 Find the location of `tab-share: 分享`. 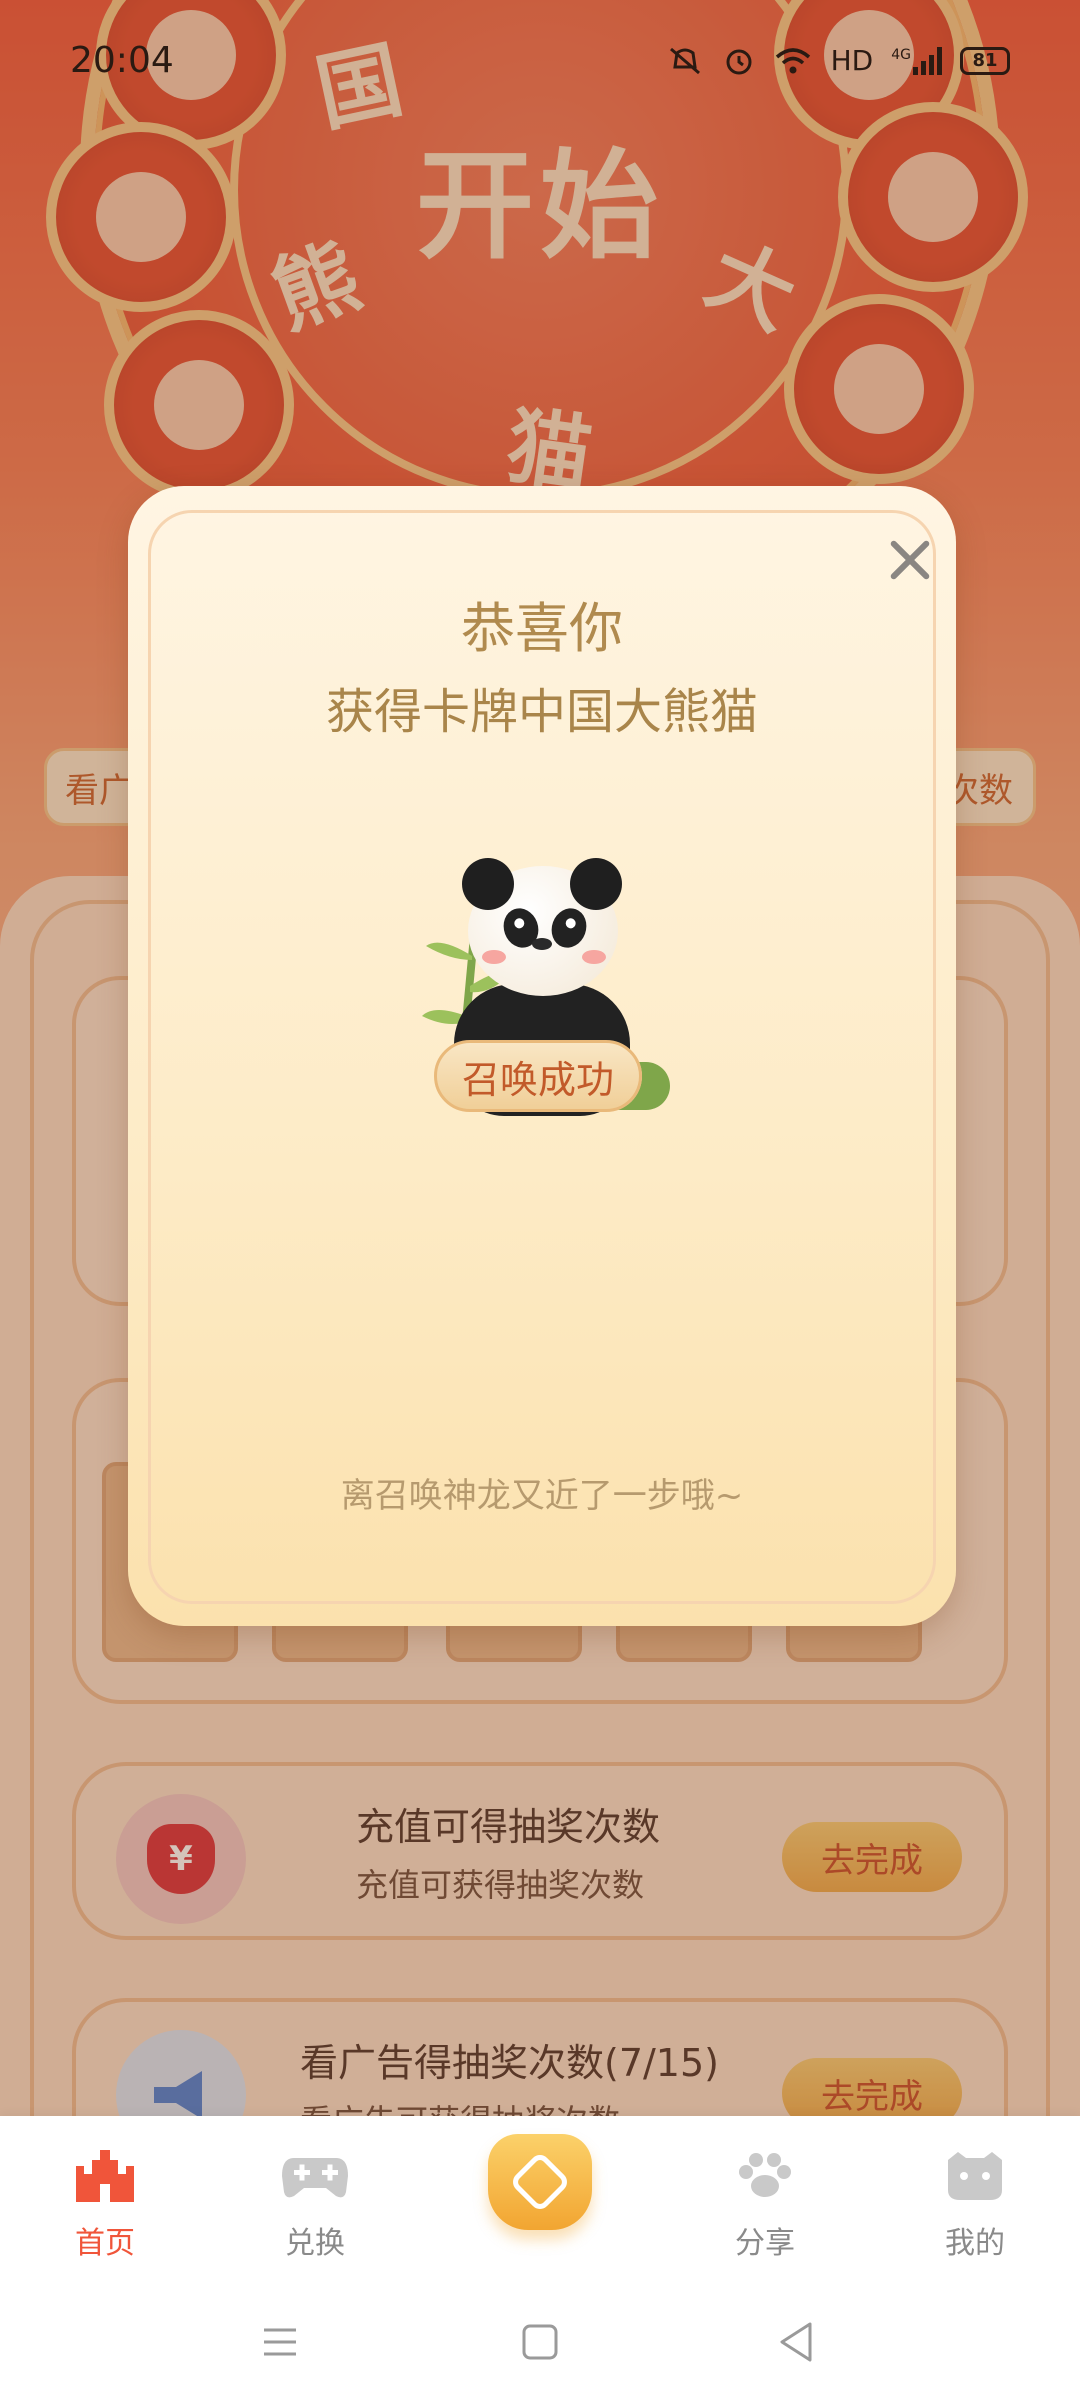

tab-share: 分享 is located at coordinates (765, 2206).